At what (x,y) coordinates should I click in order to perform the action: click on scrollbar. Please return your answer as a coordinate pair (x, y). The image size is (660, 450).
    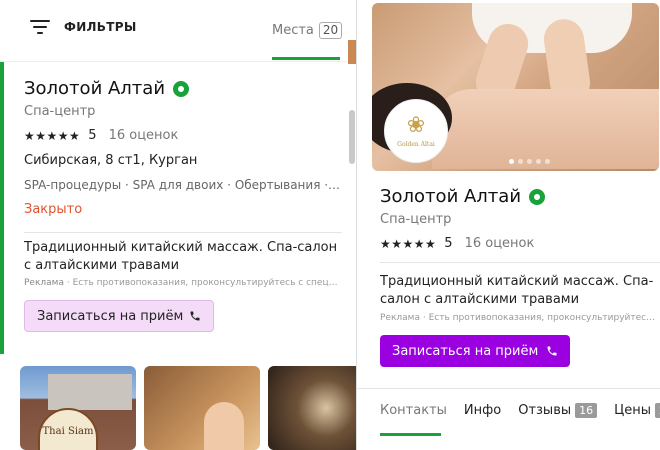
    Looking at the image, I should click on (352, 137).